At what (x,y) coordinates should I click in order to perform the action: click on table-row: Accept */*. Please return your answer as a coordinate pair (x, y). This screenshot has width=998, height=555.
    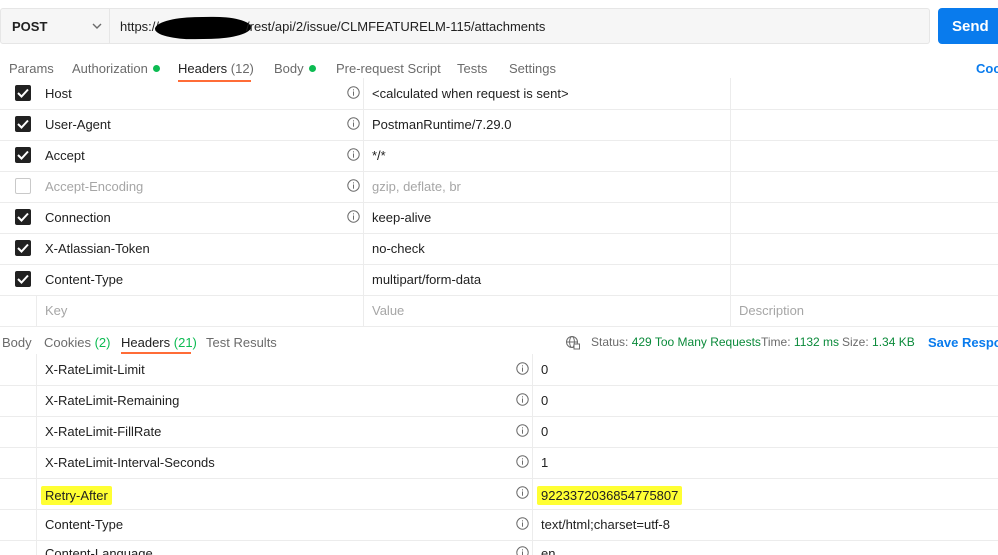
    Looking at the image, I should click on (499, 156).